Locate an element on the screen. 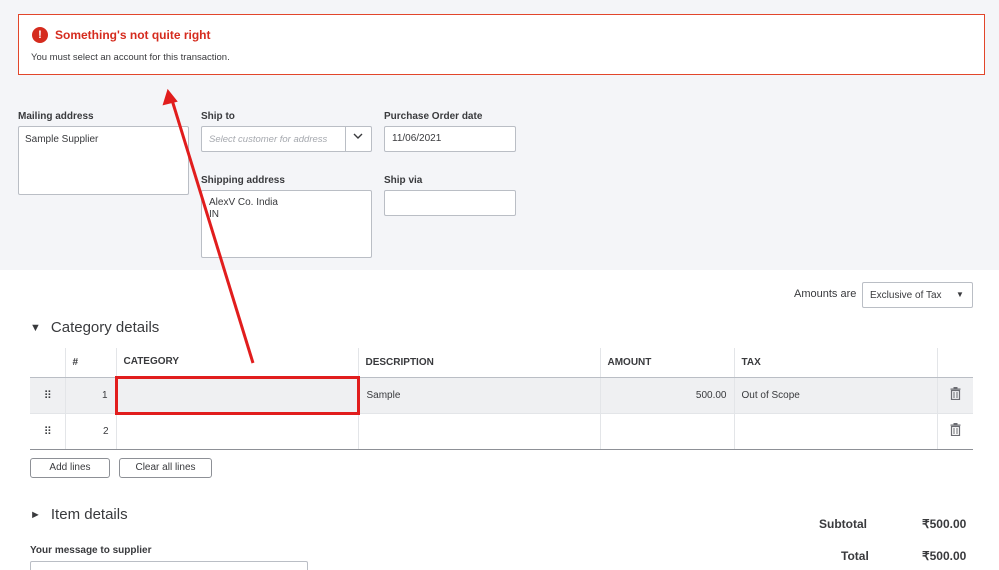  subtotal-label: Subtotal is located at coordinates (843, 524).